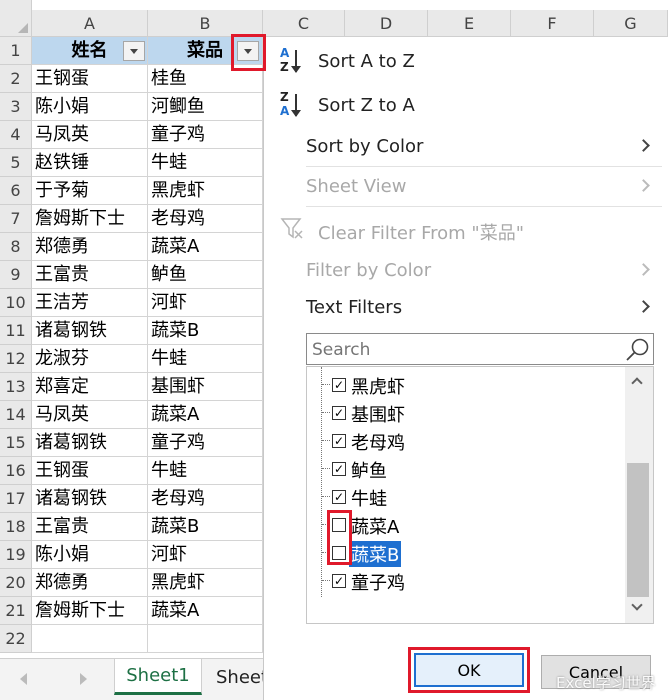 This screenshot has width=668, height=700. I want to click on sort-z-to-a: Sort Z to A, so click(366, 105).